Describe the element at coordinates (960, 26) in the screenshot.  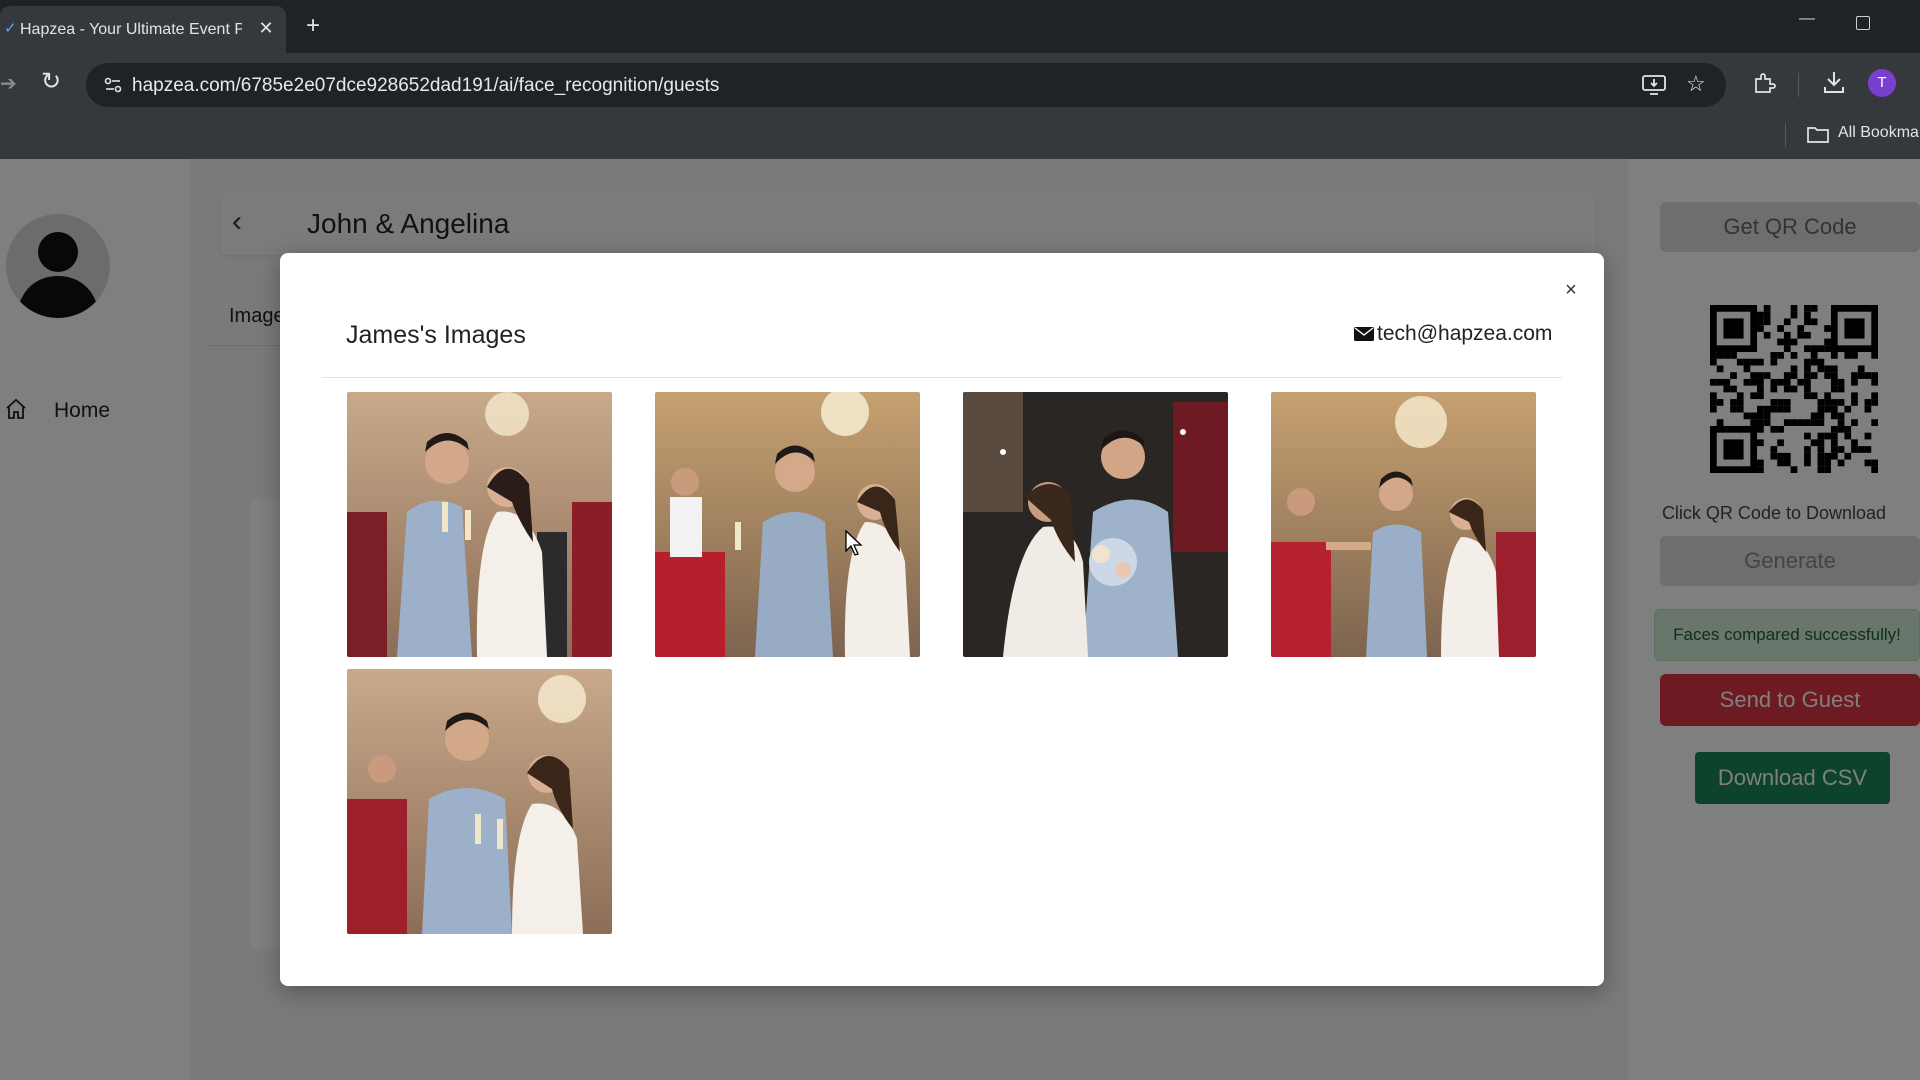
I see `browser-tab-bar: ✓ Hapzea - Your Ultimate Event P ✕ + —` at that location.